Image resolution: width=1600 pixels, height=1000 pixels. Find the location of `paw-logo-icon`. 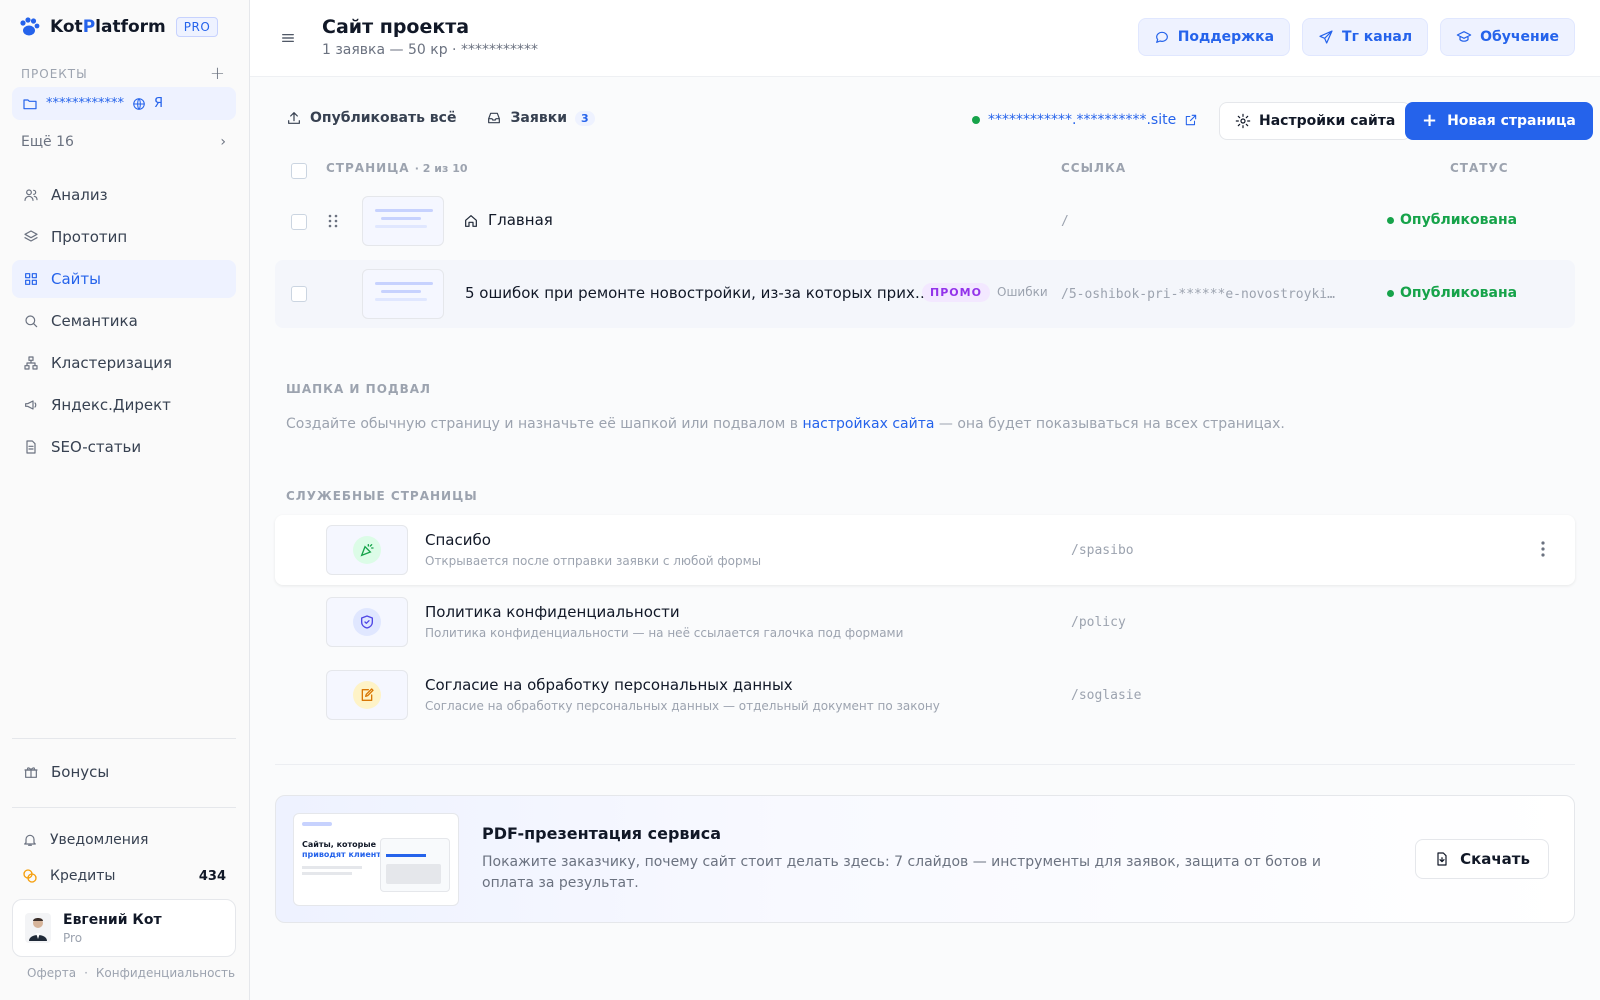

paw-logo-icon is located at coordinates (30, 26).